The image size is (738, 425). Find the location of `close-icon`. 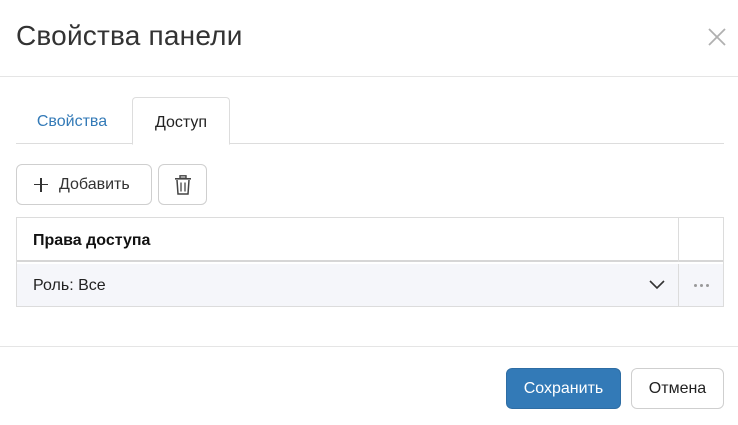

close-icon is located at coordinates (717, 37).